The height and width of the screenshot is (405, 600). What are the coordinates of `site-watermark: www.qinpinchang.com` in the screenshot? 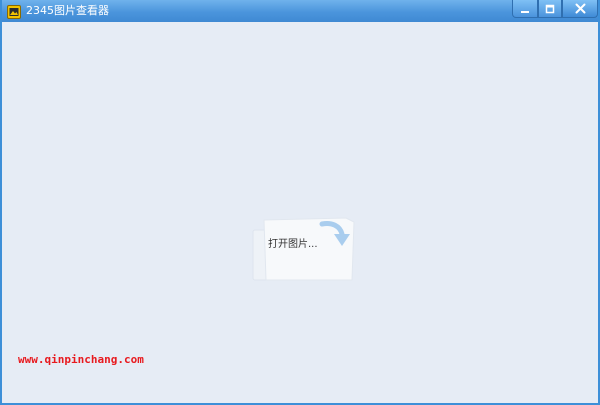 It's located at (81, 359).